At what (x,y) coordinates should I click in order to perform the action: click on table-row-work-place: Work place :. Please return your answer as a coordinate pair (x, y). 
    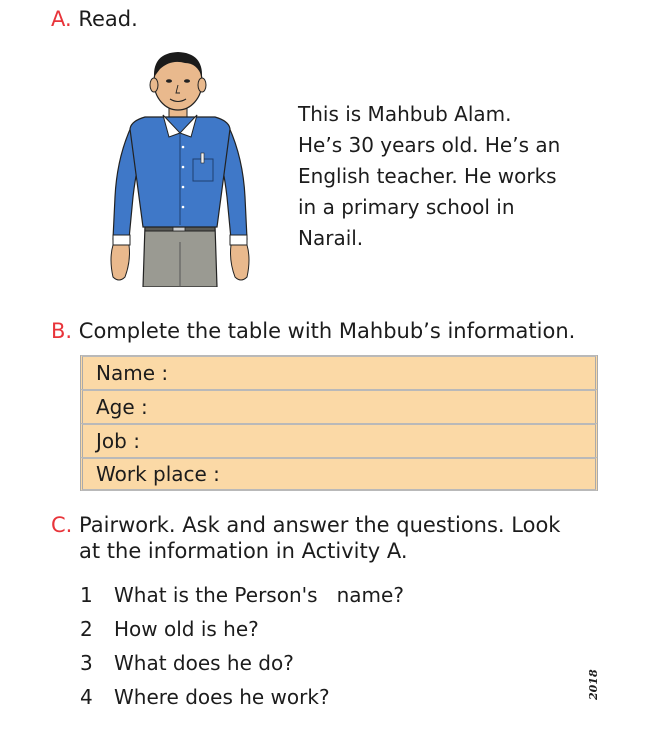
    Looking at the image, I should click on (339, 474).